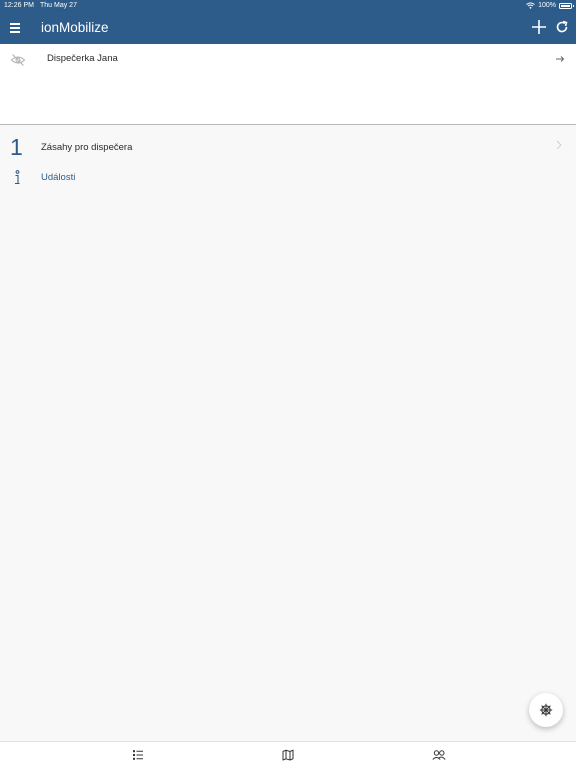 The width and height of the screenshot is (576, 768). Describe the element at coordinates (75, 27) in the screenshot. I see `app-title: ionMobilize` at that location.